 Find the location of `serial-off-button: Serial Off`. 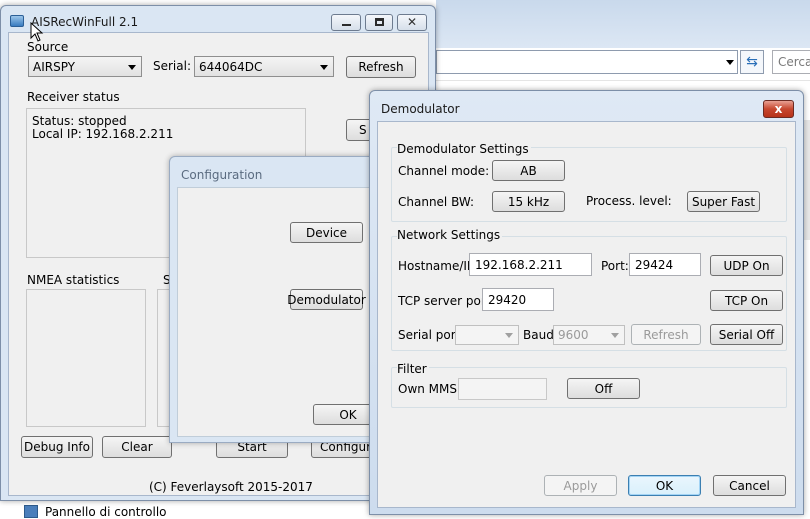

serial-off-button: Serial Off is located at coordinates (746, 334).